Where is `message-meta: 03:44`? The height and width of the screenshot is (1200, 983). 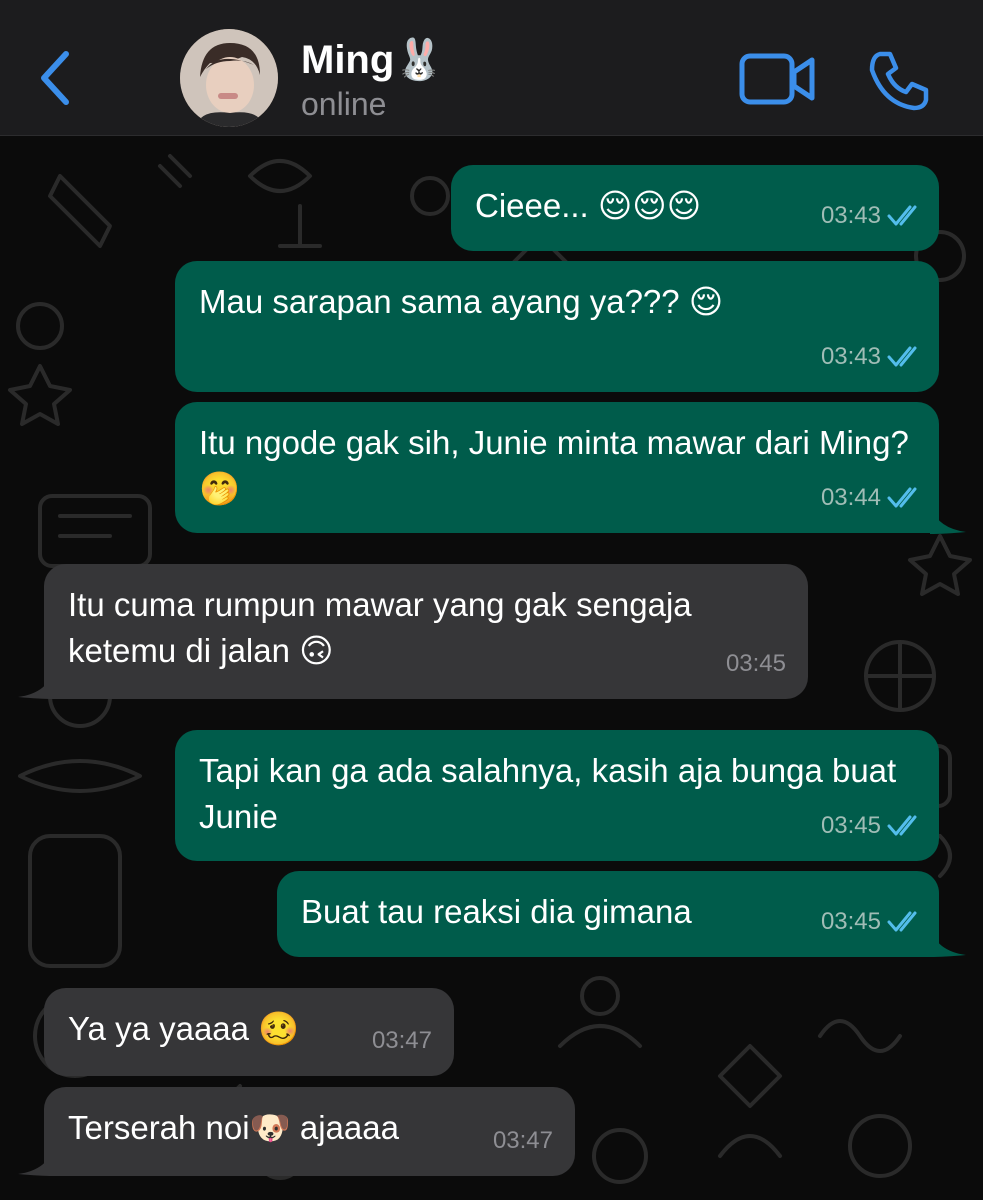 message-meta: 03:44 is located at coordinates (873, 498).